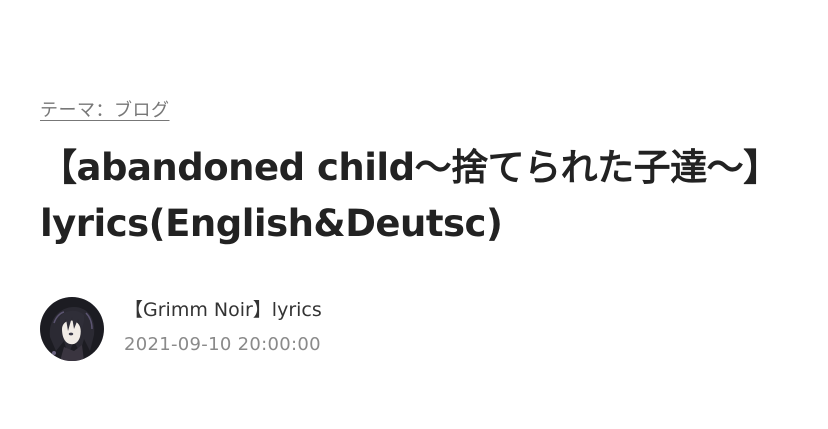 The image size is (828, 429). I want to click on author-avatar, so click(72, 329).